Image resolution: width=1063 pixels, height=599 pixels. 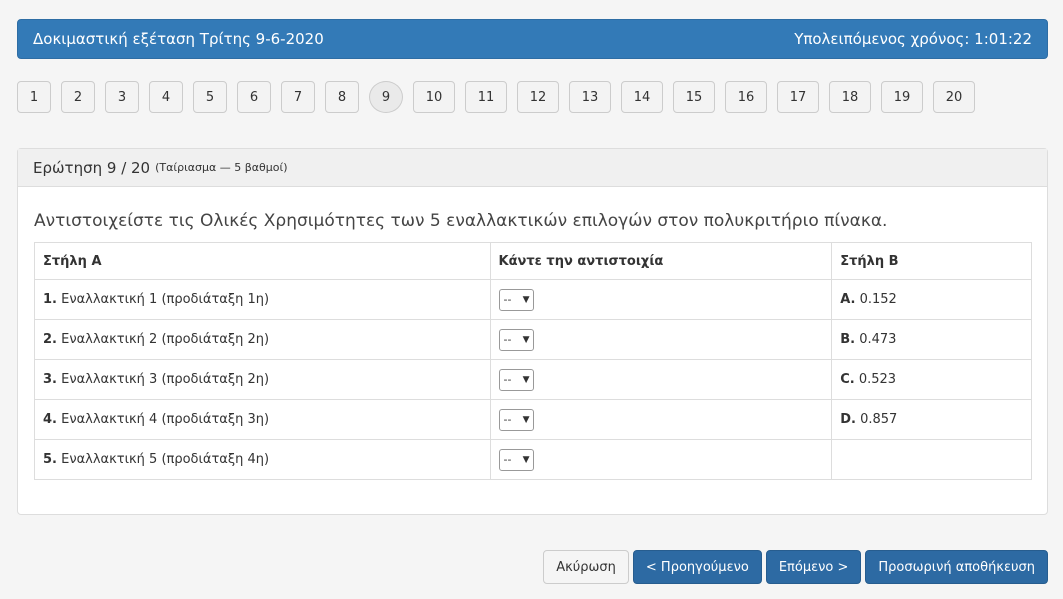 I want to click on question-nav-button-19: 19, so click(x=902, y=97).